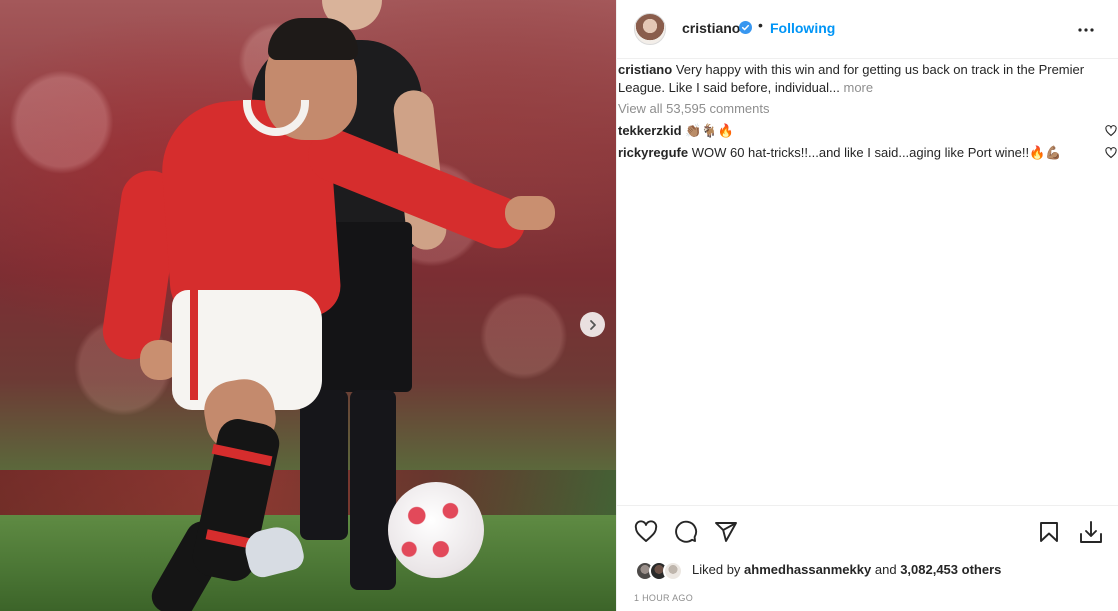 The image size is (1118, 611). What do you see at coordinates (660, 571) in the screenshot?
I see `liker-avatars` at bounding box center [660, 571].